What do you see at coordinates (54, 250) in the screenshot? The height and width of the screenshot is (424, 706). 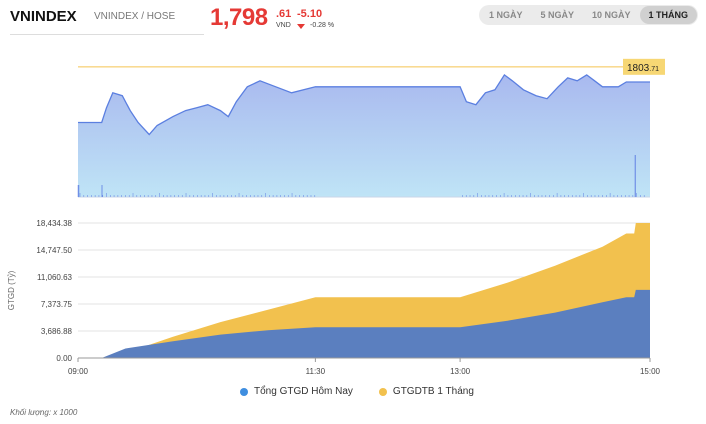 I see `y-tick-label: 14,747.50` at bounding box center [54, 250].